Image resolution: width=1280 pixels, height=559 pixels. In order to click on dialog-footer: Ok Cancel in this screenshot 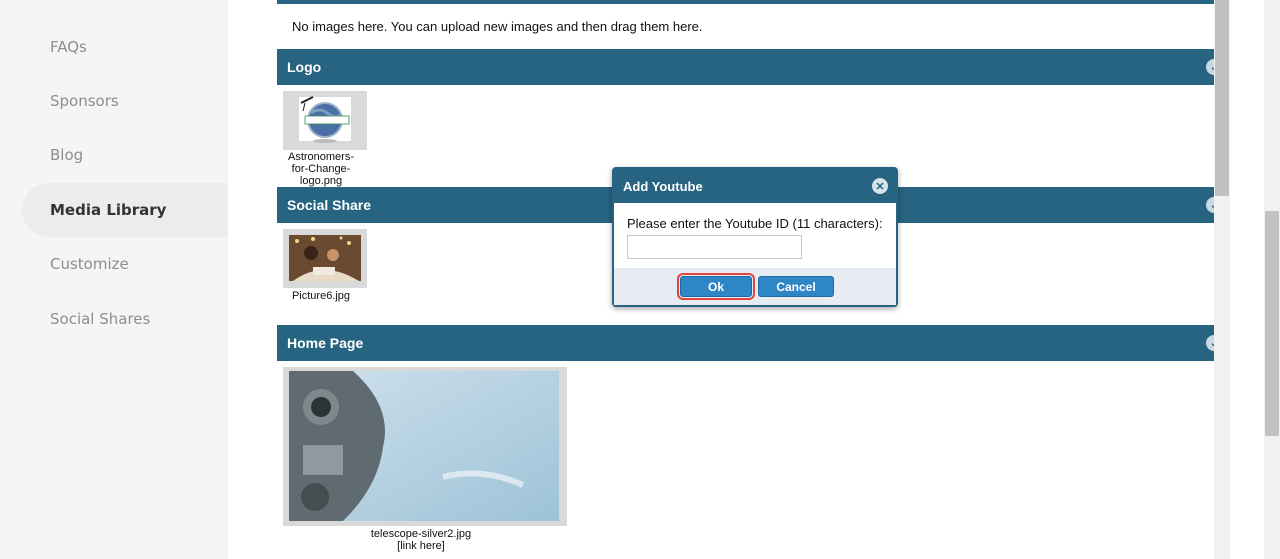, I will do `click(755, 286)`.